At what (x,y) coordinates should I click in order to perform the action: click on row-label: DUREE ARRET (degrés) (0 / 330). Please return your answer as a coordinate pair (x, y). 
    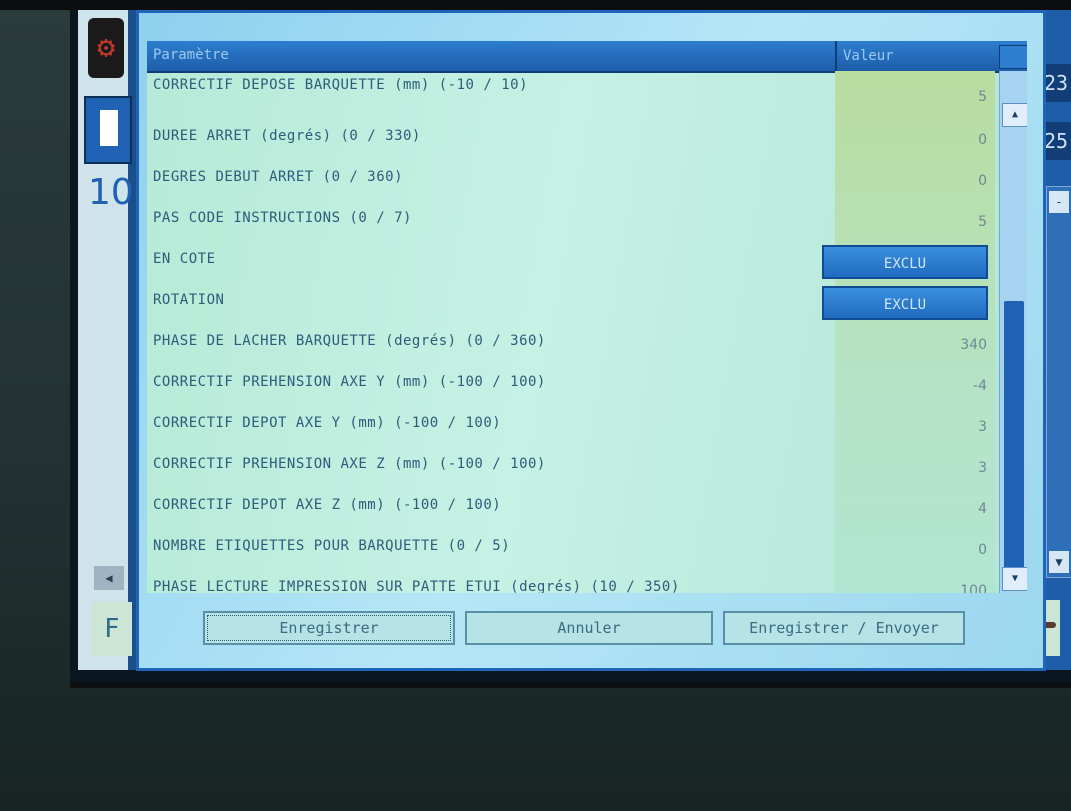
    Looking at the image, I should click on (287, 136).